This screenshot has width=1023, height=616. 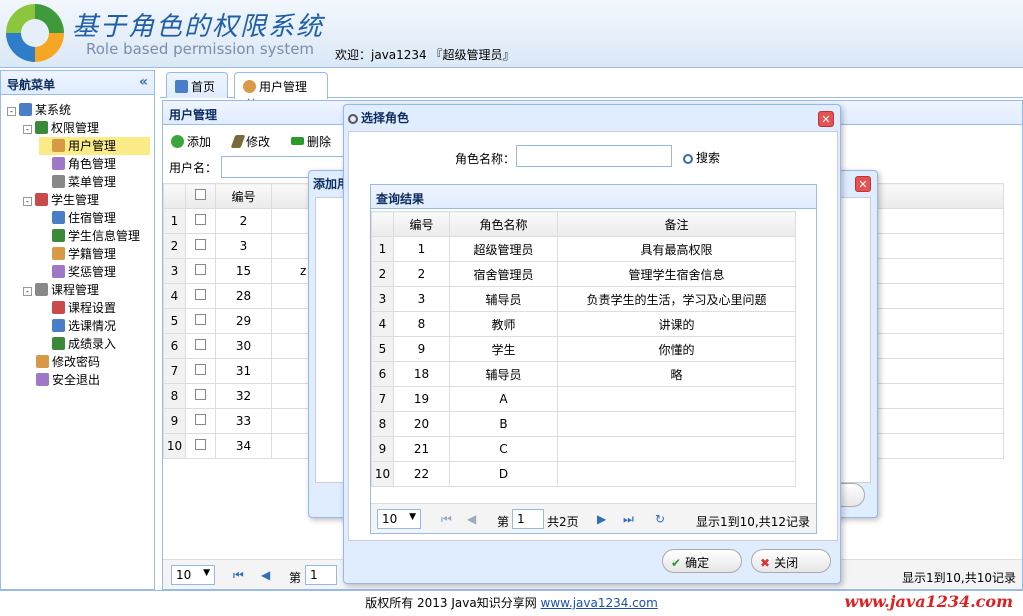 What do you see at coordinates (528, 519) in the screenshot?
I see `role-page-number-input: 1` at bounding box center [528, 519].